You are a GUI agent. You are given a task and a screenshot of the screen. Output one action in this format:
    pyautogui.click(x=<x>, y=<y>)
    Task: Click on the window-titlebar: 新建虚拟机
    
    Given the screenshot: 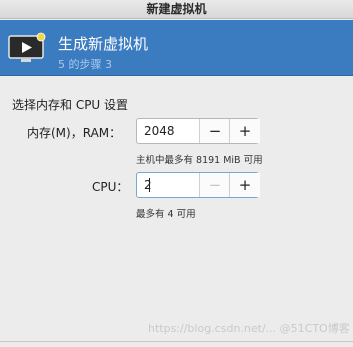 What is the action you would take?
    pyautogui.click(x=176, y=9)
    